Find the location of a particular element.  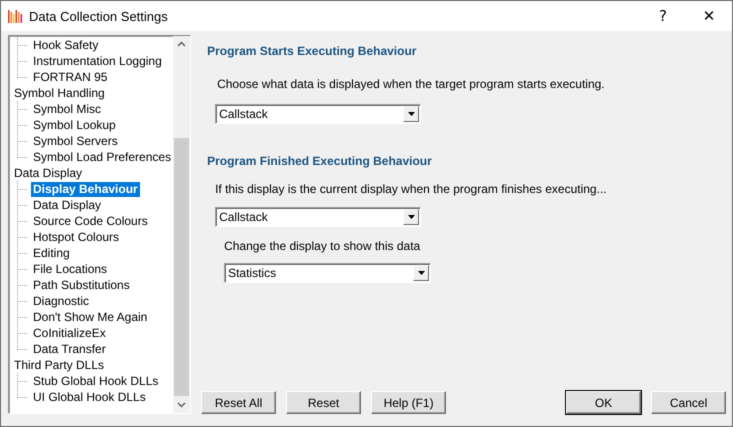

tree-item: Symbol Lookup is located at coordinates (74, 125).